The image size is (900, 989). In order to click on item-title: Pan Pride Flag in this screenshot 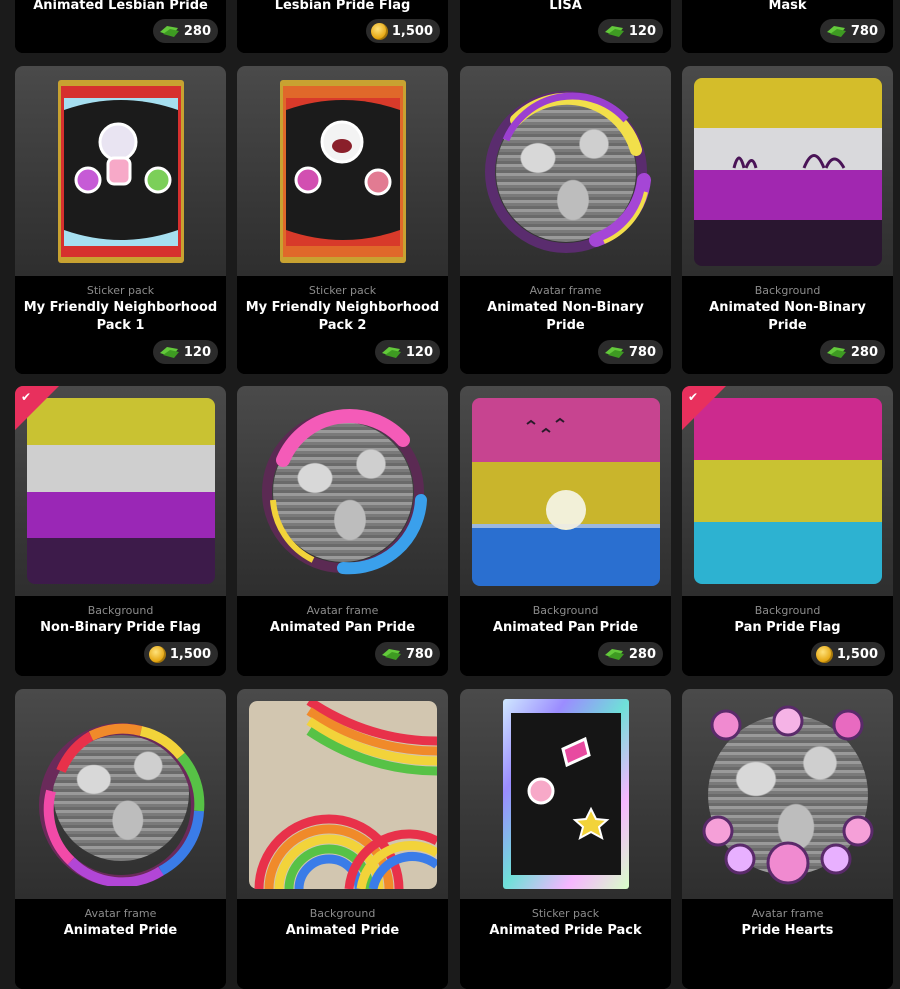, I will do `click(787, 627)`.